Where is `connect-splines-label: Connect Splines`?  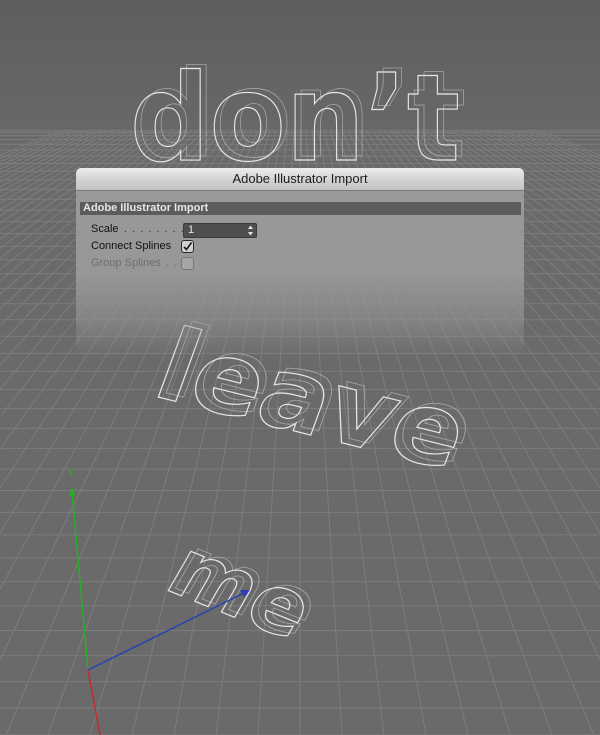 connect-splines-label: Connect Splines is located at coordinates (131, 246).